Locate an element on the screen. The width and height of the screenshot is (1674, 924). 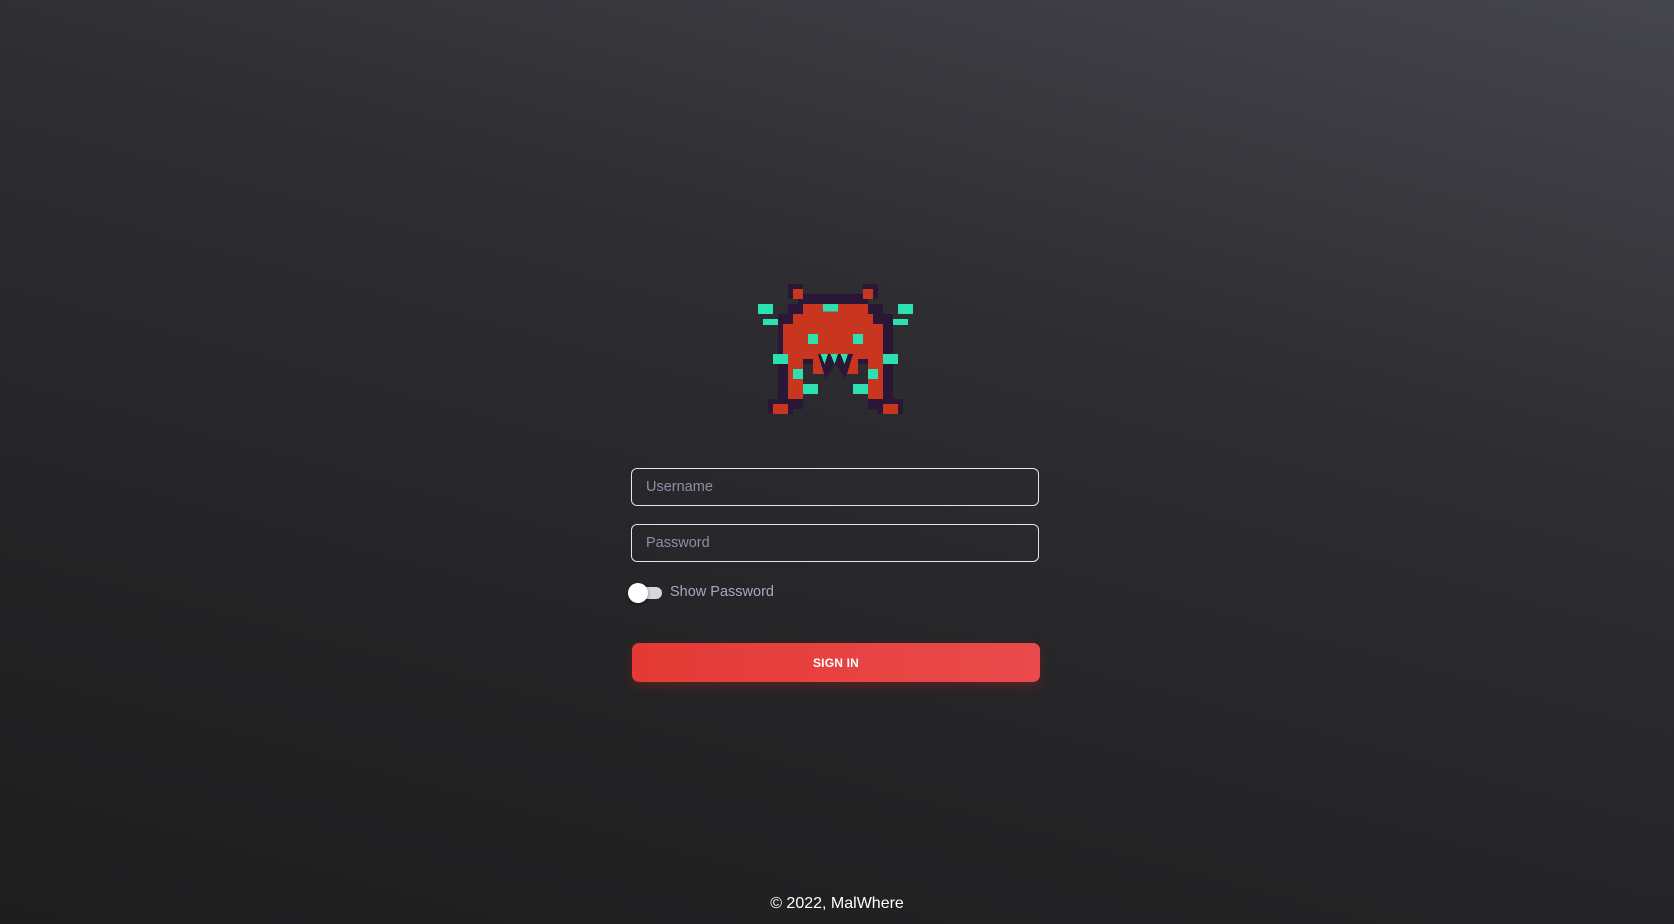
sign-in-button: SIGN IN is located at coordinates (836, 662).